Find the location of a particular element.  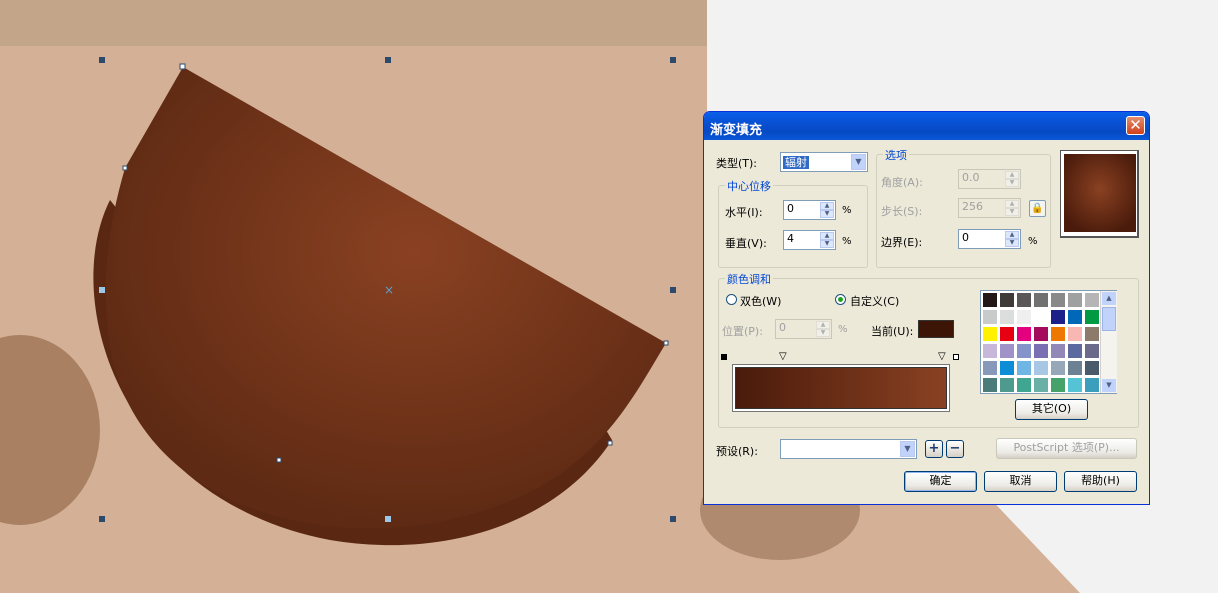

remove-preset-icon: − is located at coordinates (955, 449).